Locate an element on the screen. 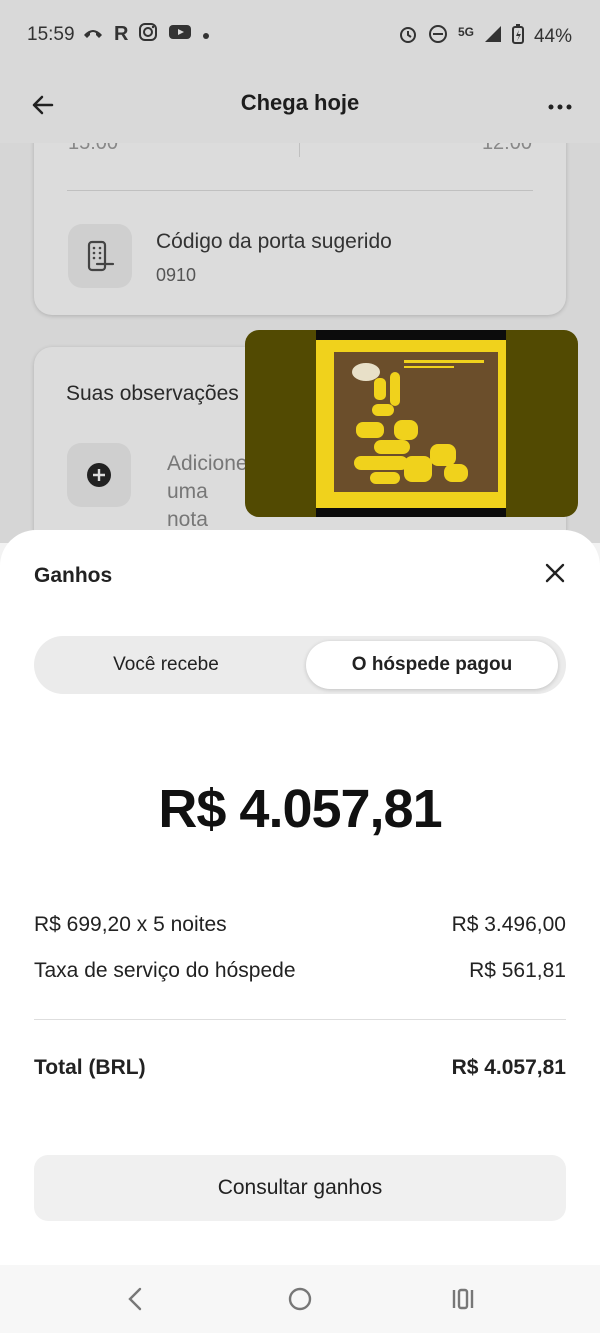 This screenshot has height=1333, width=600. earnings-toggle: Você recebe O hóspede pagou is located at coordinates (300, 665).